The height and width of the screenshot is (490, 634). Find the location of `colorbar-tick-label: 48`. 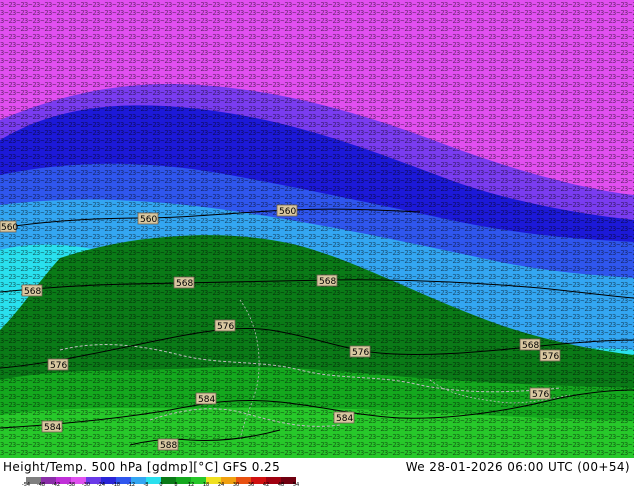

colorbar-tick-label: 48 is located at coordinates (281, 485).